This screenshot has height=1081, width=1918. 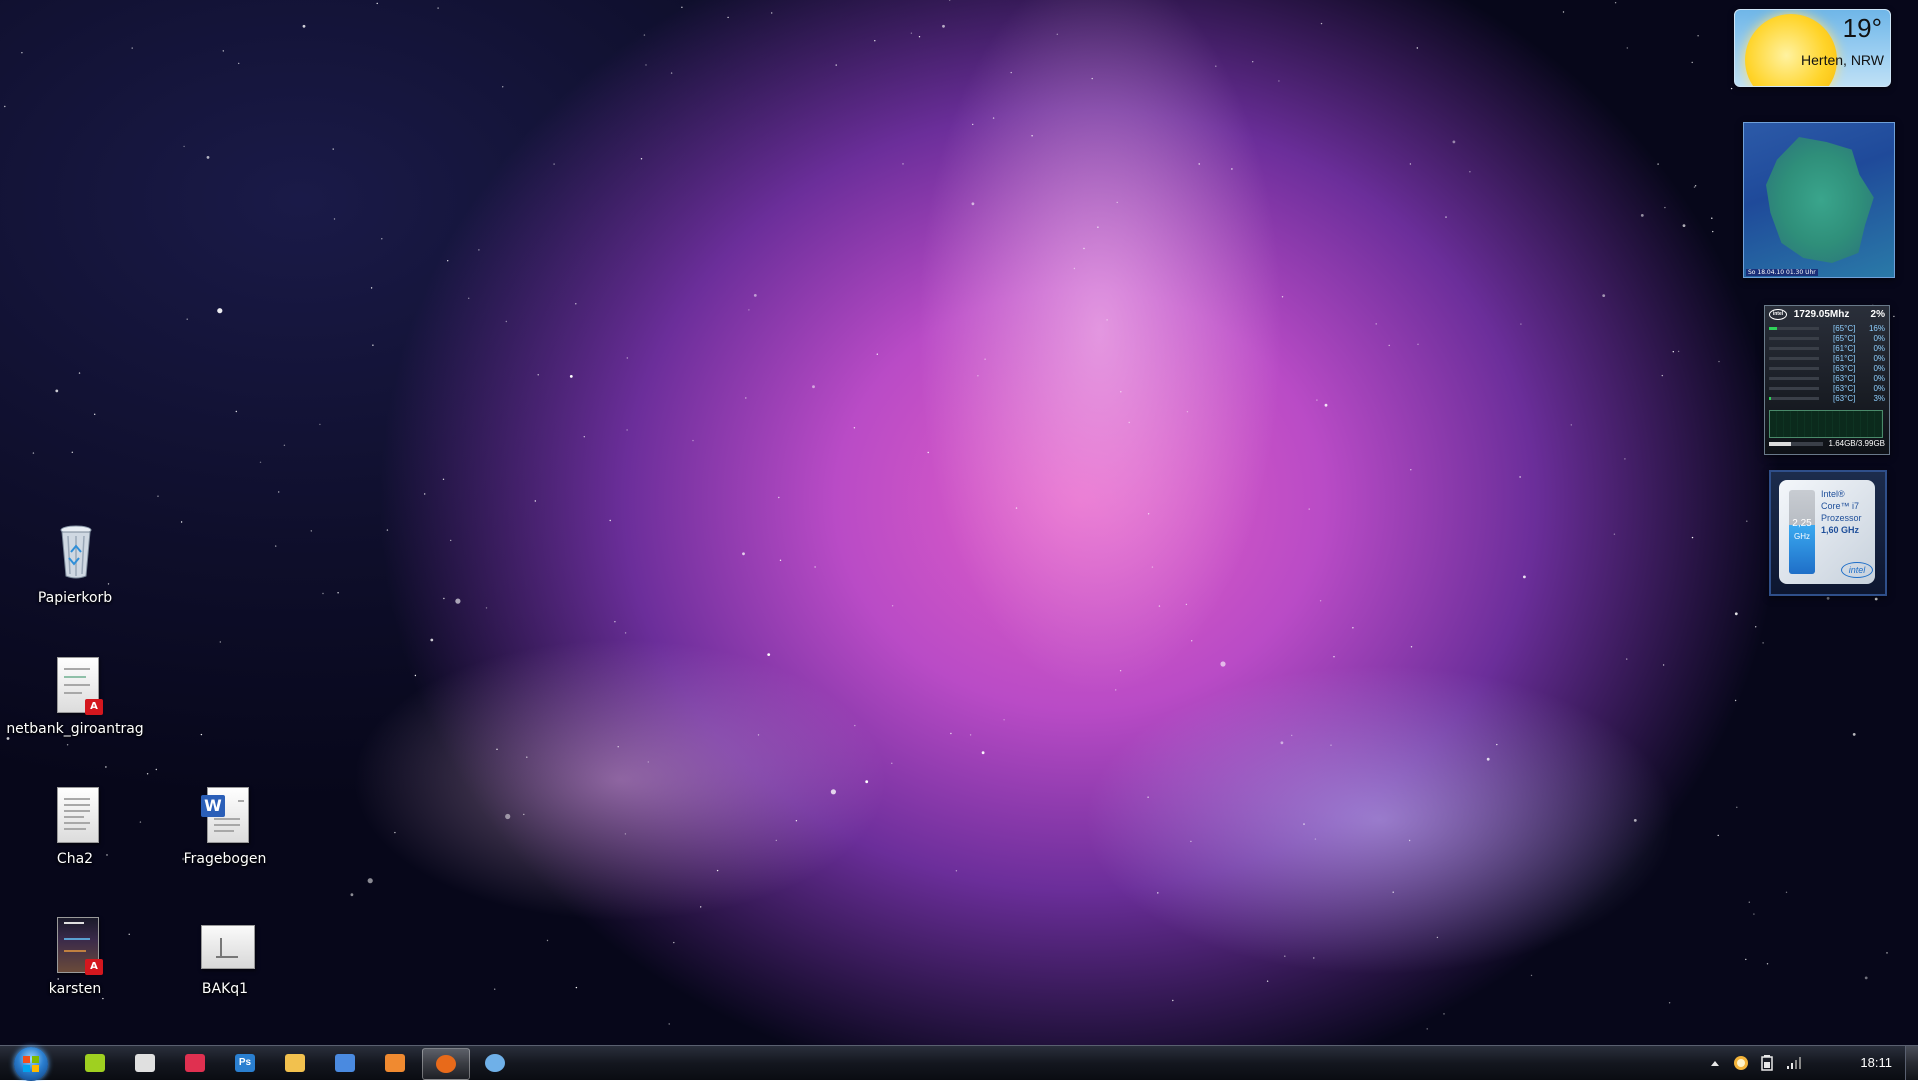 What do you see at coordinates (1856, 443) in the screenshot?
I see `memory-usage-text: 1.64GB/3.99GB` at bounding box center [1856, 443].